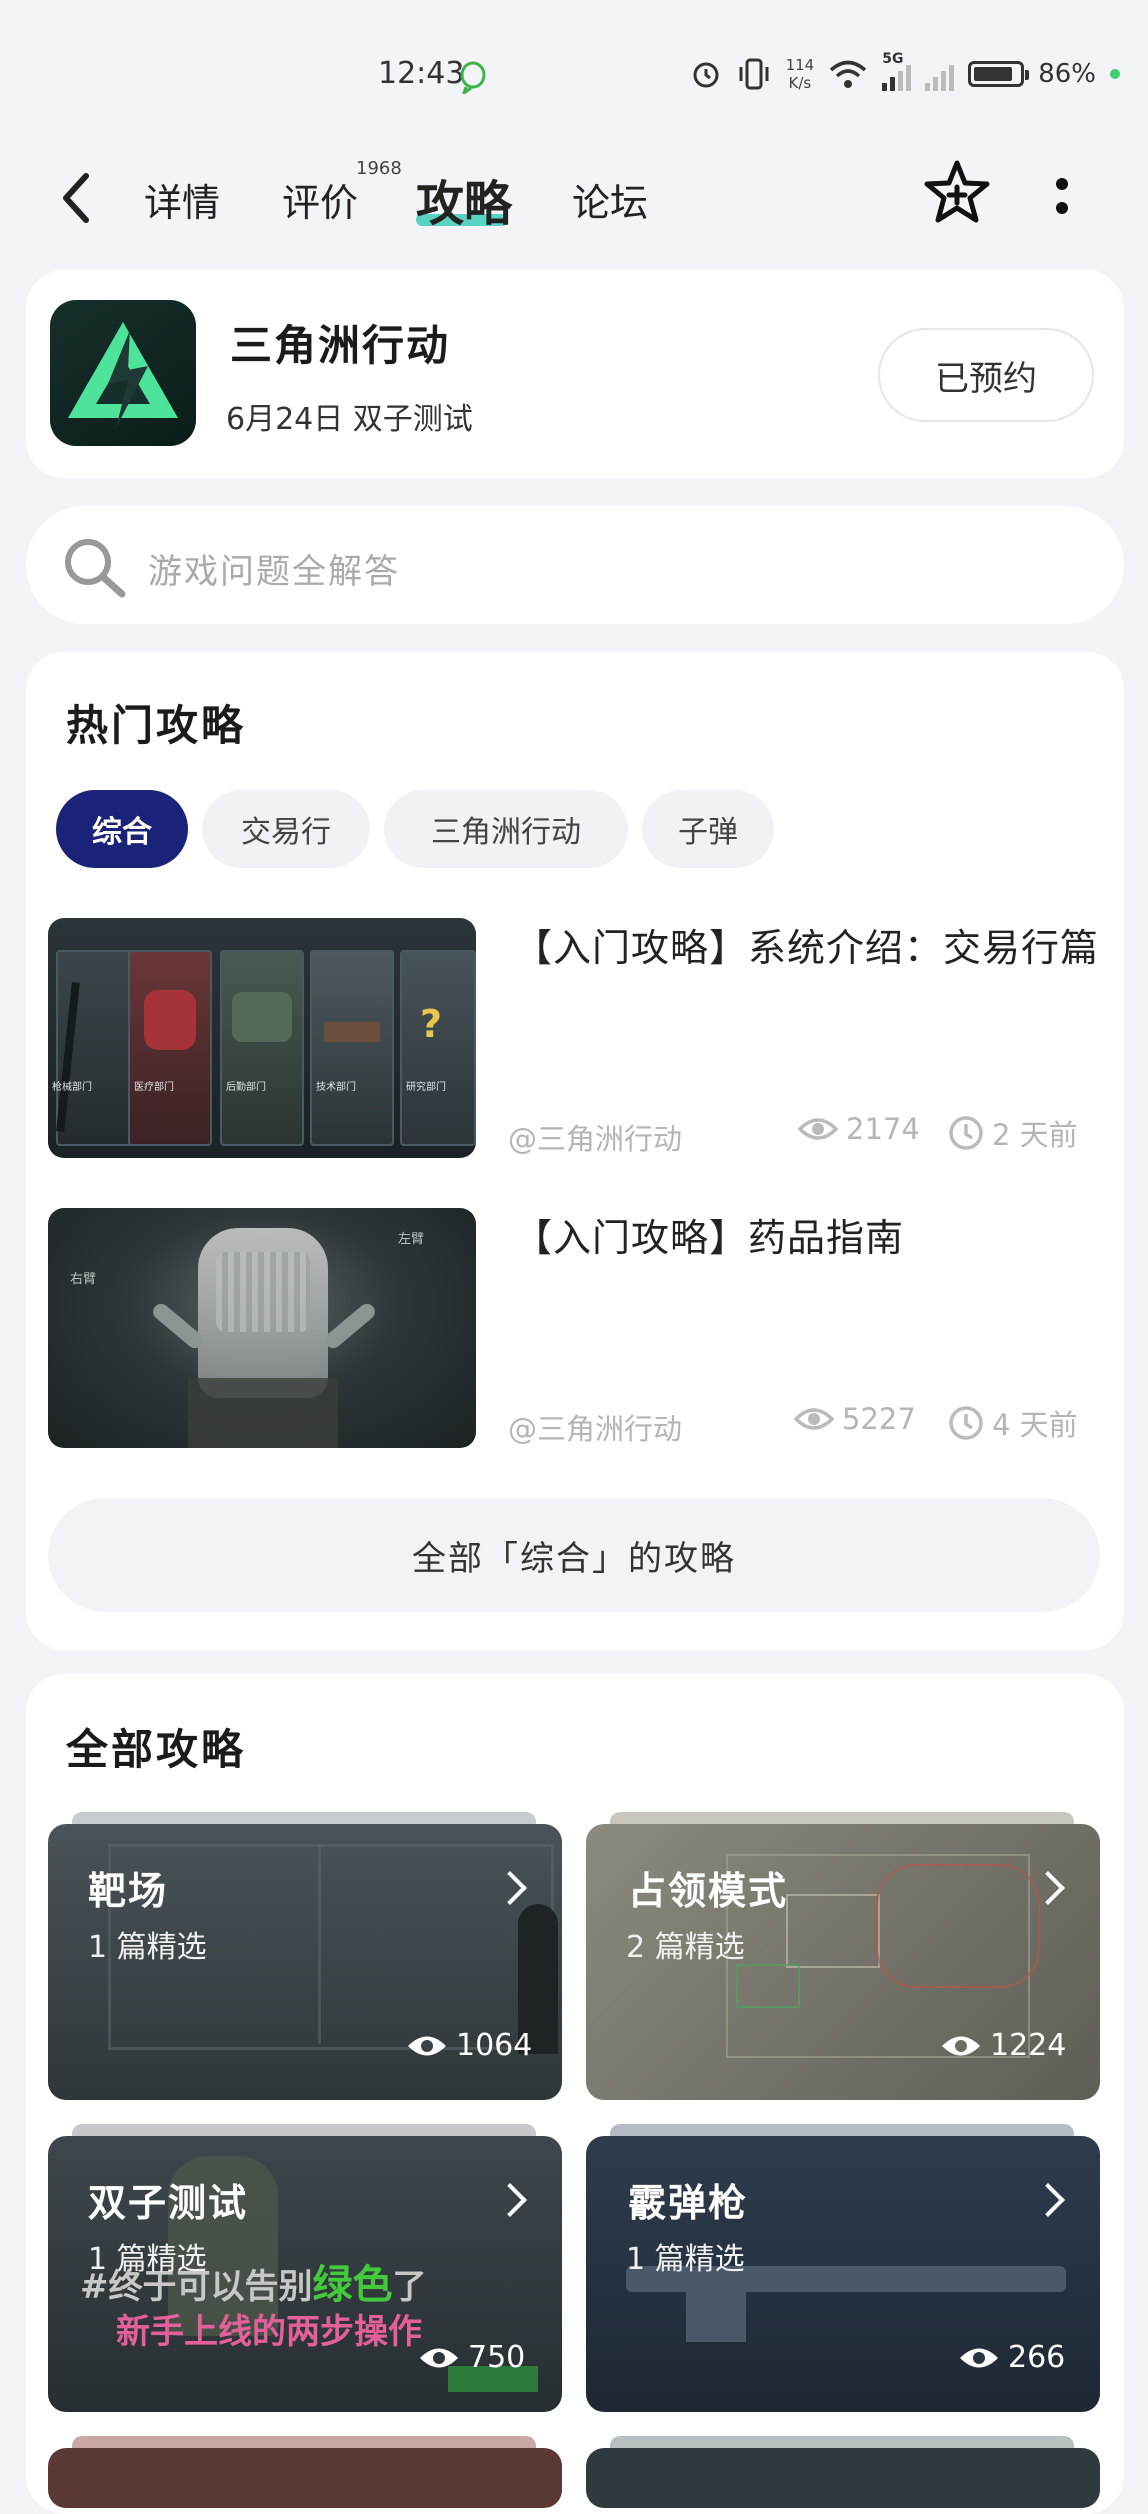 The width and height of the screenshot is (1148, 2514). What do you see at coordinates (957, 191) in the screenshot?
I see `star-plus-icon` at bounding box center [957, 191].